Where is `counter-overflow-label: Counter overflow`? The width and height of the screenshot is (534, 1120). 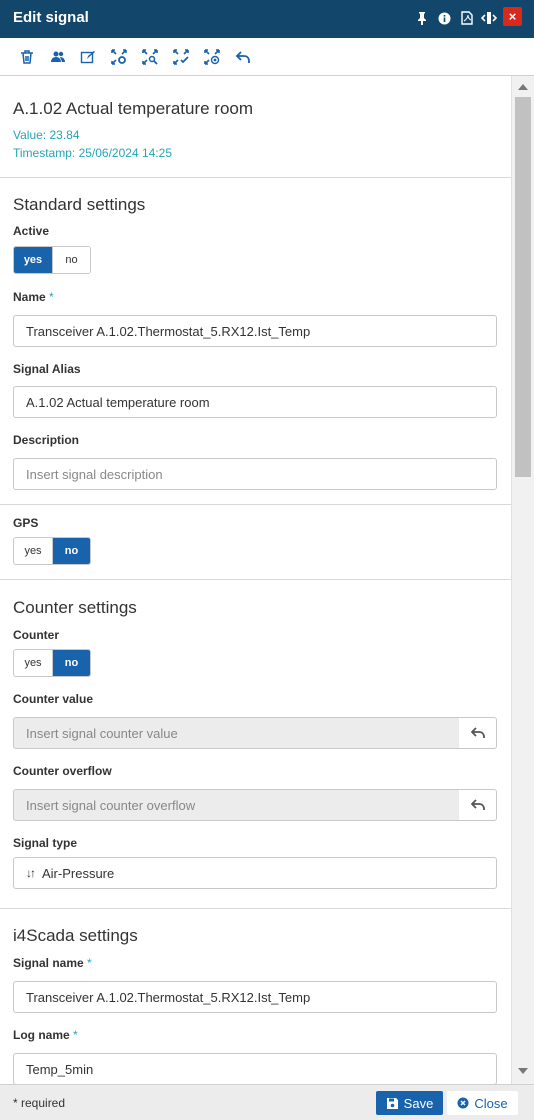
counter-overflow-label: Counter overflow is located at coordinates (62, 771).